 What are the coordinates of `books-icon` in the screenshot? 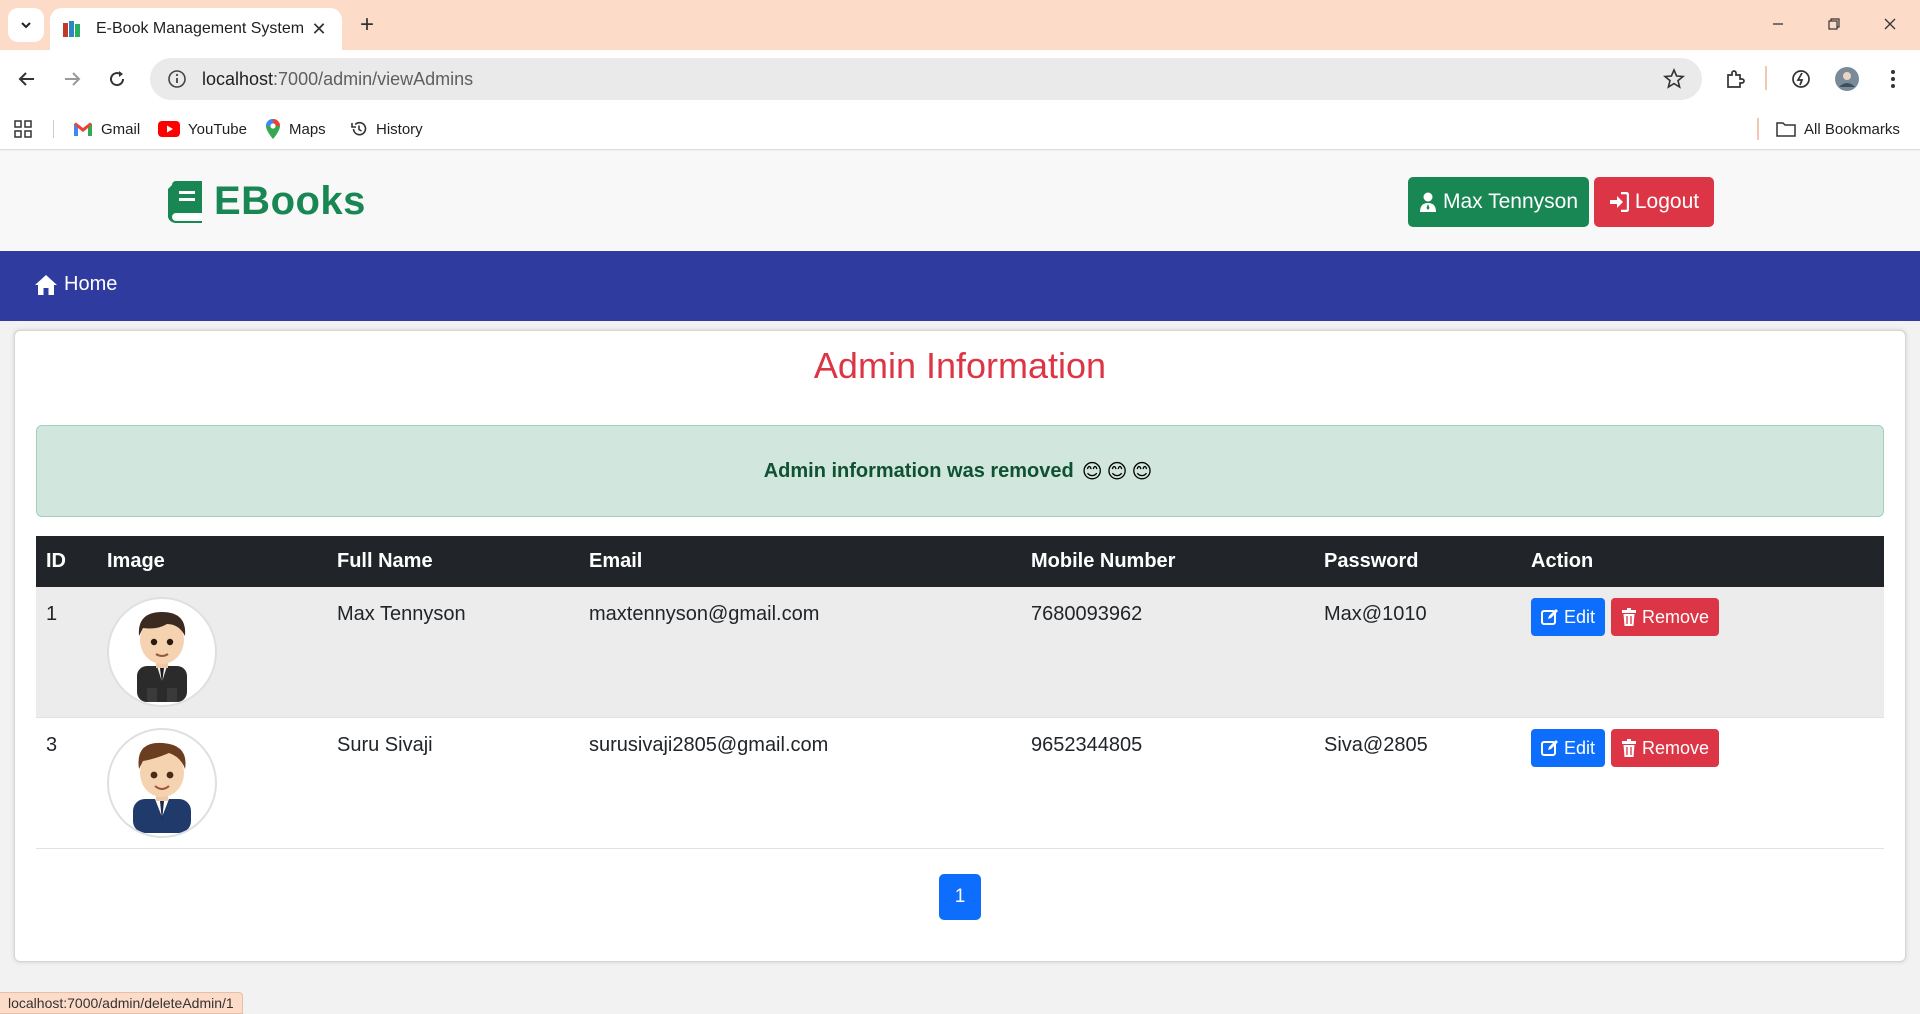 It's located at (71, 29).